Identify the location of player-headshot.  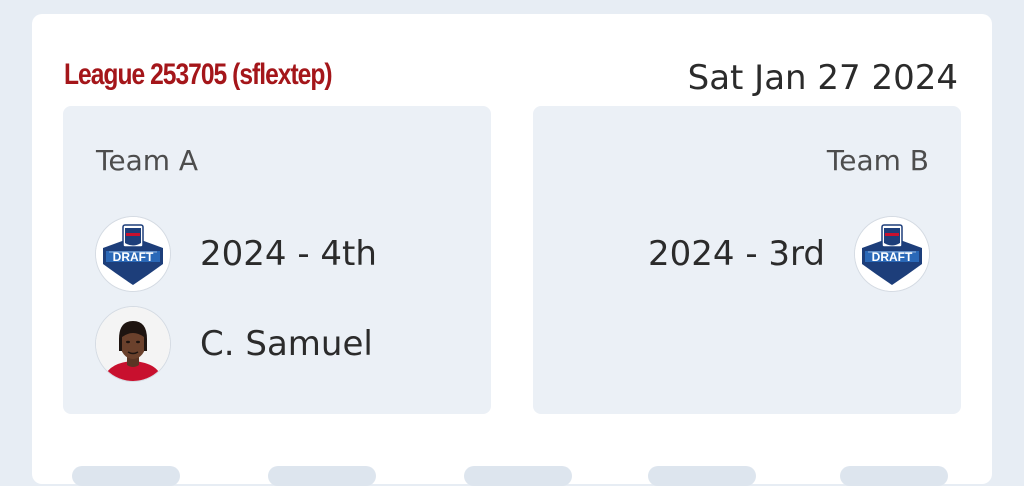
(133, 344).